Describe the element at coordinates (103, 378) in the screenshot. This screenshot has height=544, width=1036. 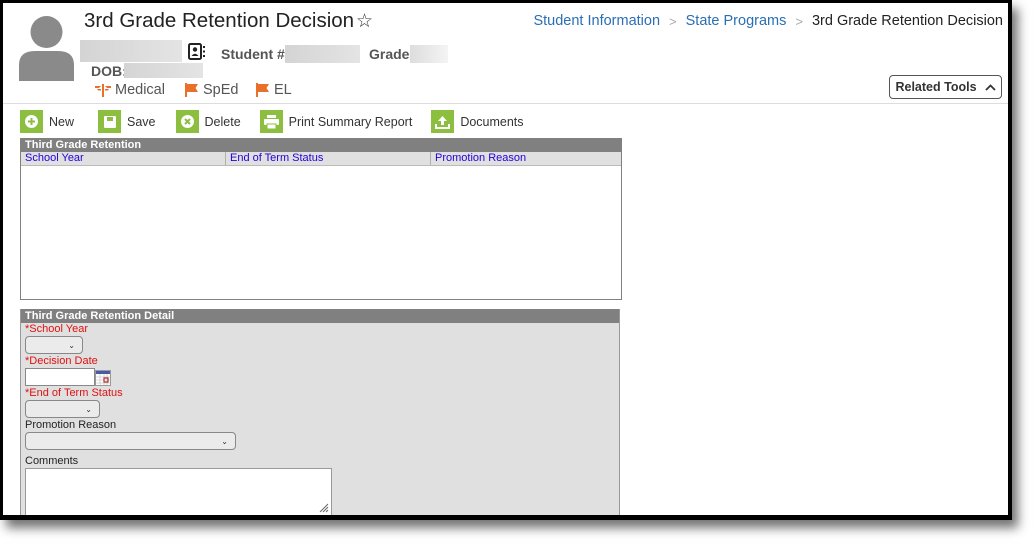
I see `calendar-icon` at that location.